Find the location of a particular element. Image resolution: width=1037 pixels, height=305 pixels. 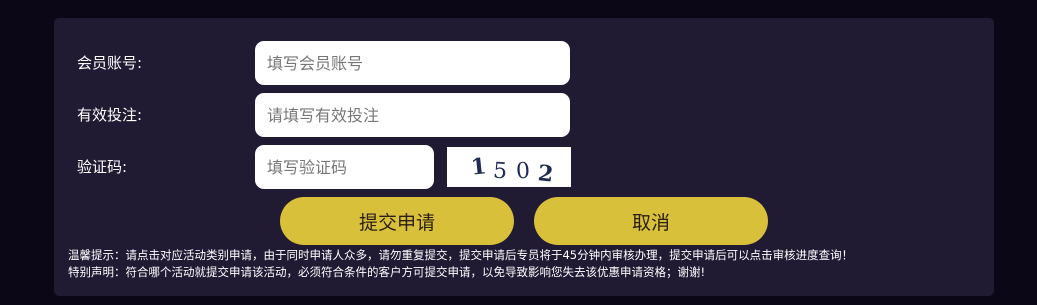

captcha-input is located at coordinates (344, 167).